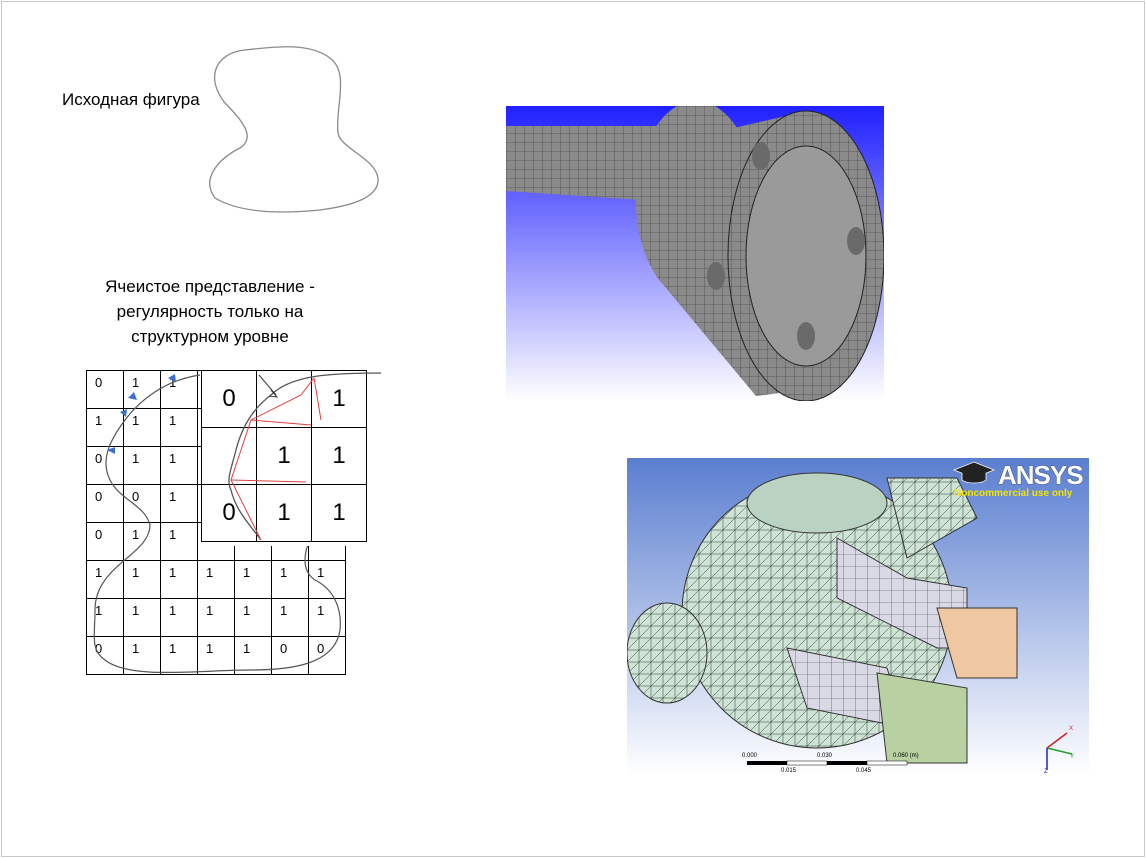 The image size is (1146, 858). I want to click on zoom-inset: 0111011, so click(291, 458).